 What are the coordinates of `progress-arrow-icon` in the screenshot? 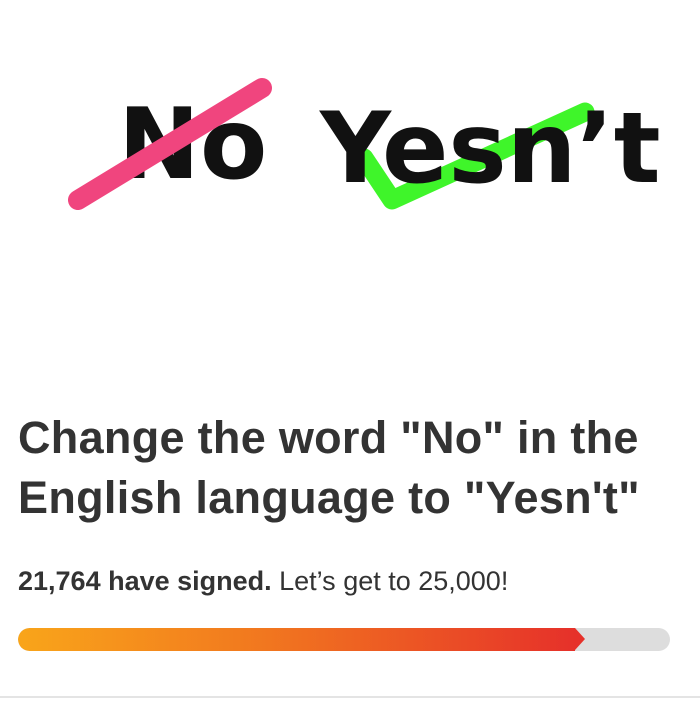 It's located at (580, 639).